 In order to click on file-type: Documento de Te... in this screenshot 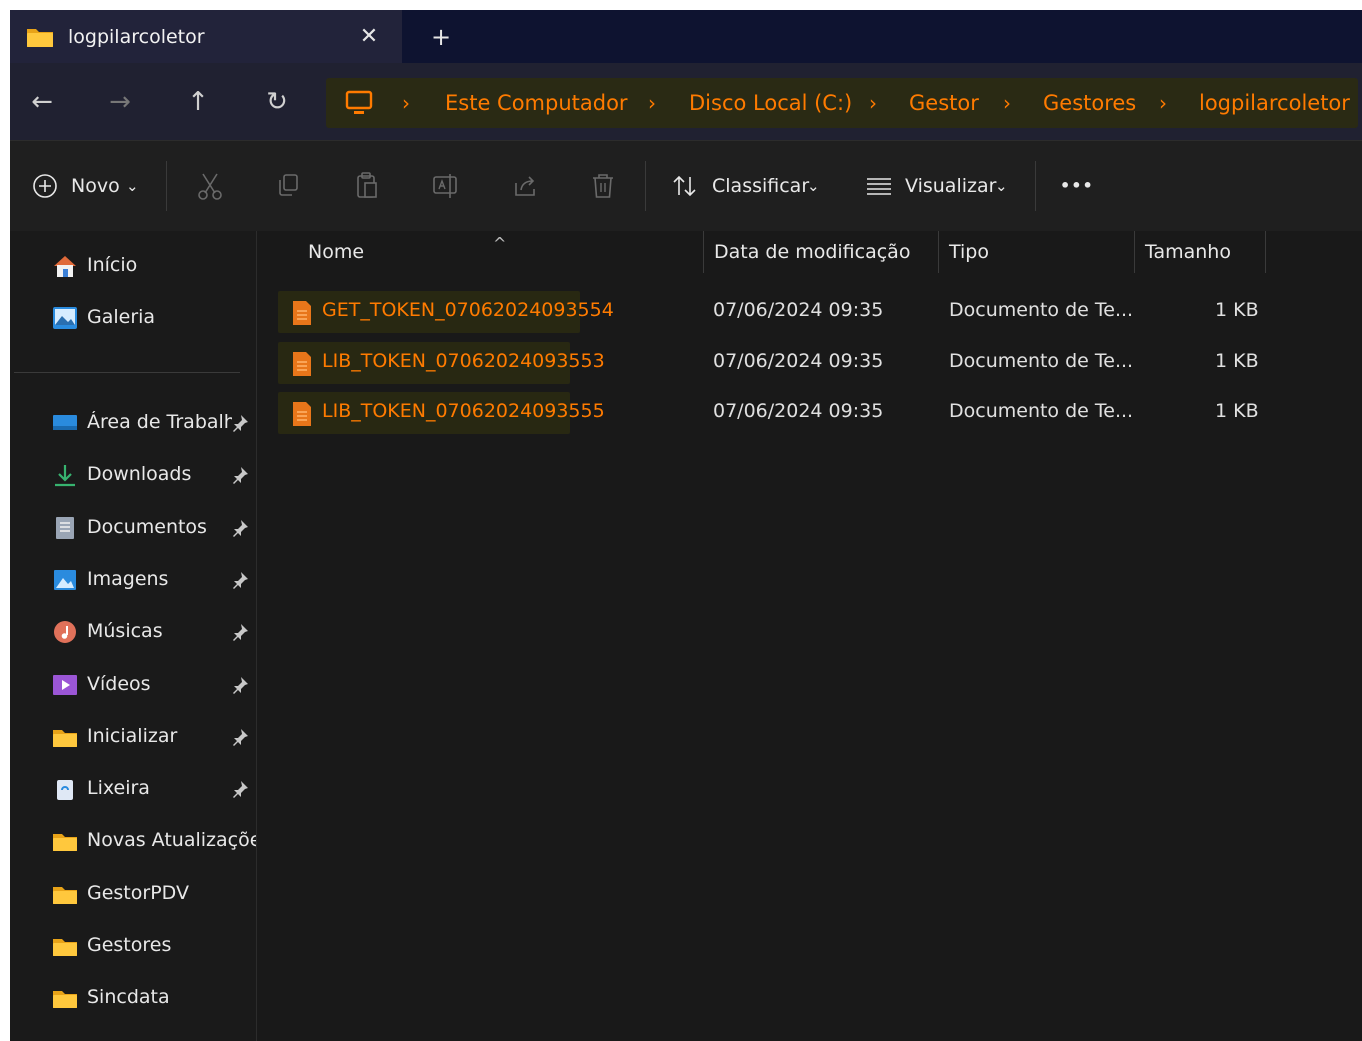, I will do `click(1041, 310)`.